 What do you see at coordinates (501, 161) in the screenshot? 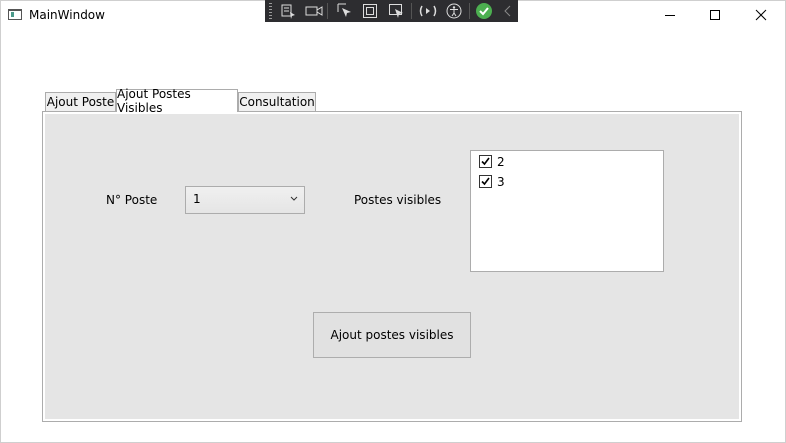
I see `list-item-label: 2` at bounding box center [501, 161].